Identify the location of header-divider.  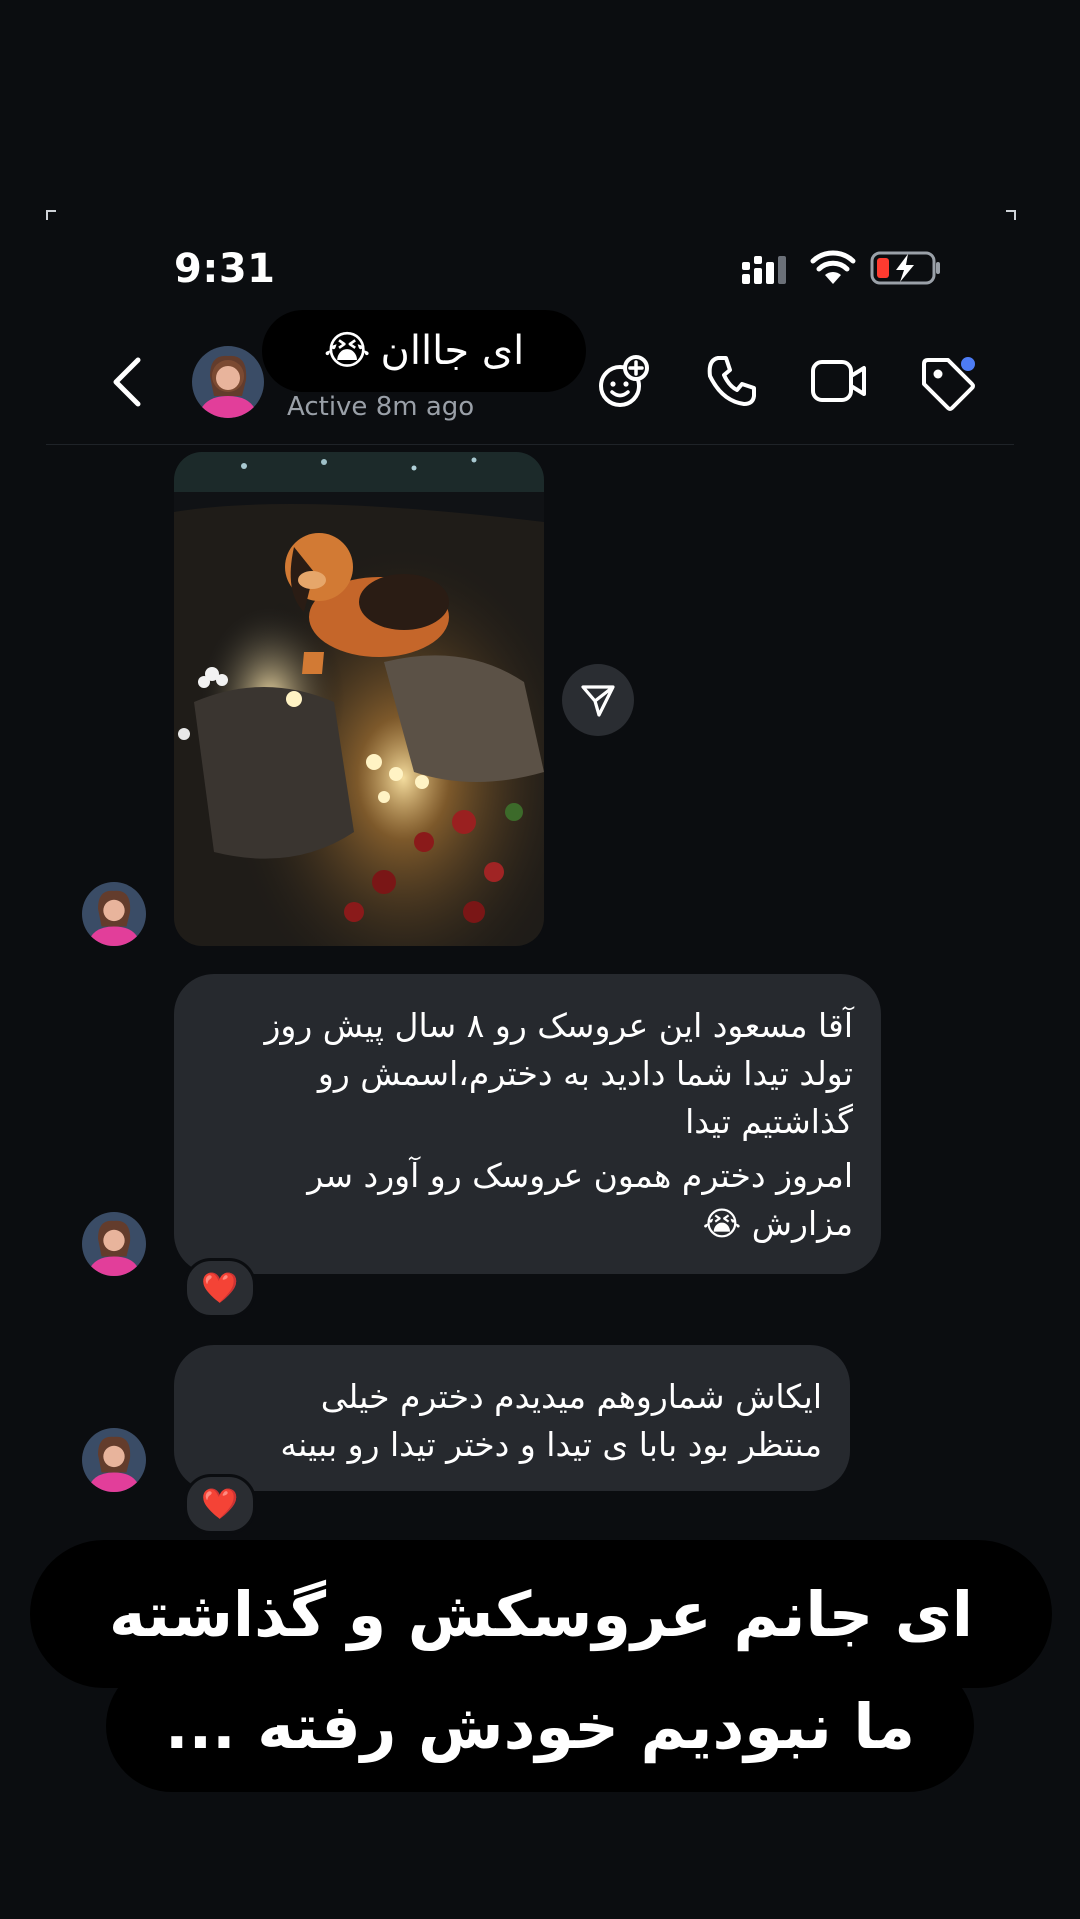
(530, 444).